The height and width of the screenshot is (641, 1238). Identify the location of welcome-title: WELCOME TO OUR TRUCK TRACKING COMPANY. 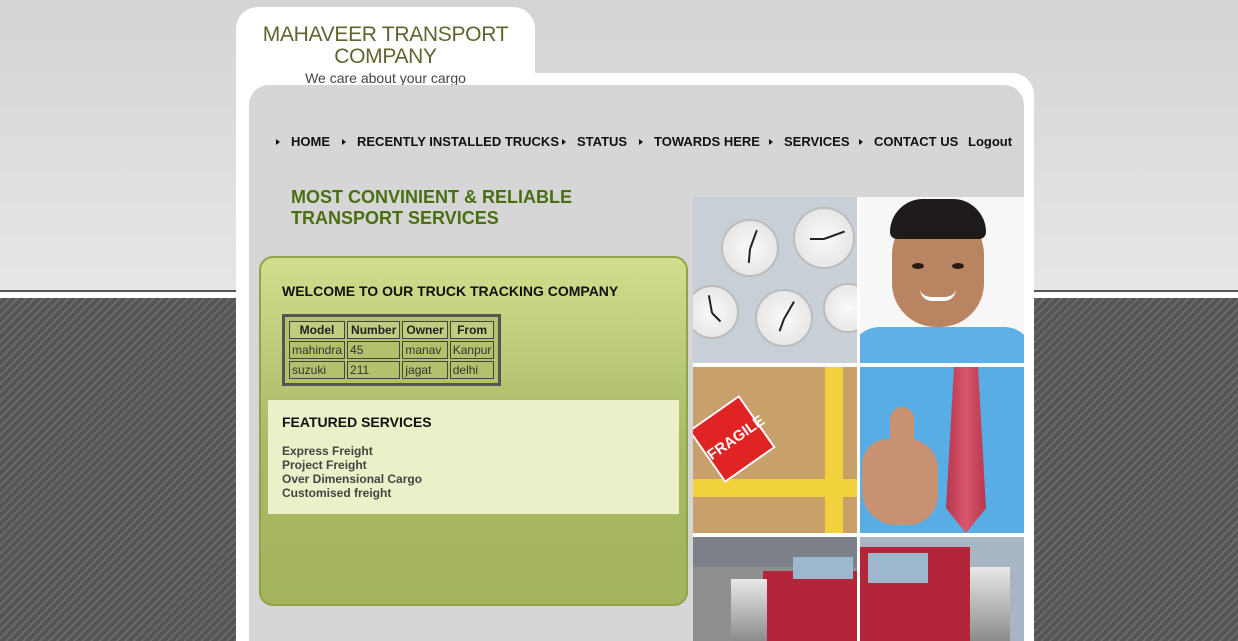
(450, 291).